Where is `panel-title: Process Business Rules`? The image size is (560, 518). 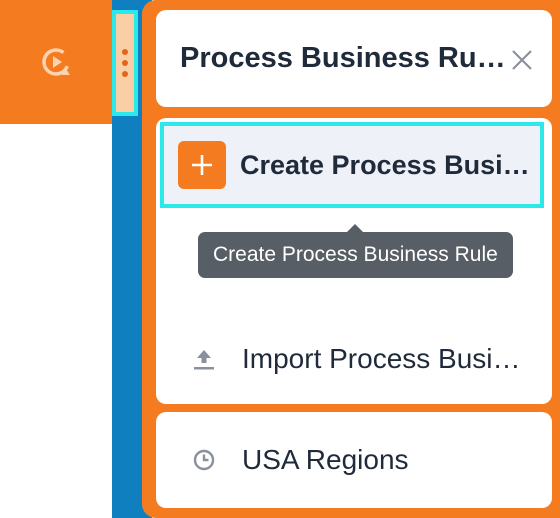
panel-title: Process Business Rules is located at coordinates (345, 58).